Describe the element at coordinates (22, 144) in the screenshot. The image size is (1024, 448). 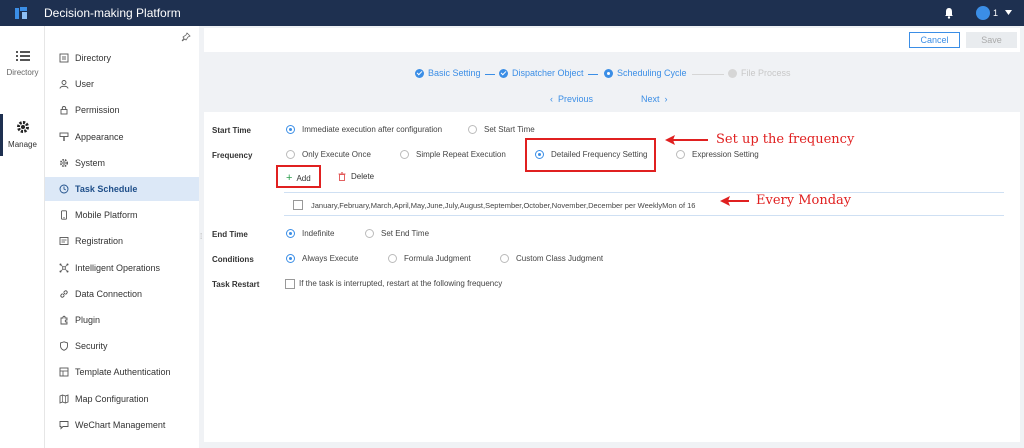
I see `nav-manage-label: Manage` at that location.